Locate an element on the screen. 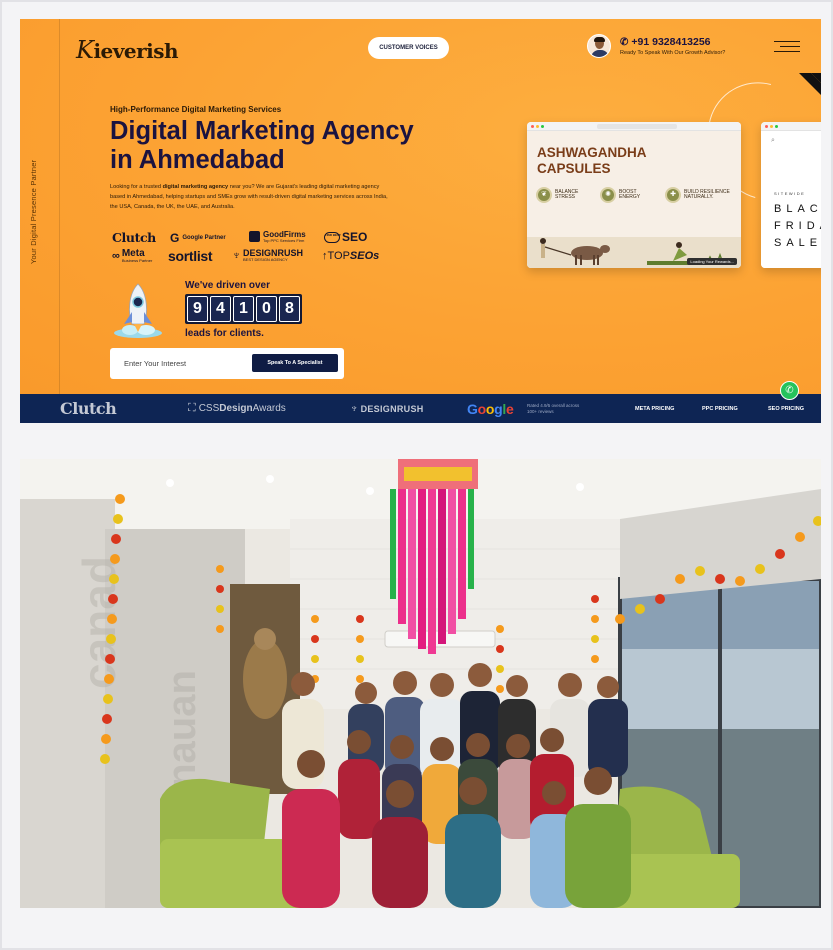 The image size is (833, 950). findbestseo-badge: FIND BEST SEO is located at coordinates (346, 237).